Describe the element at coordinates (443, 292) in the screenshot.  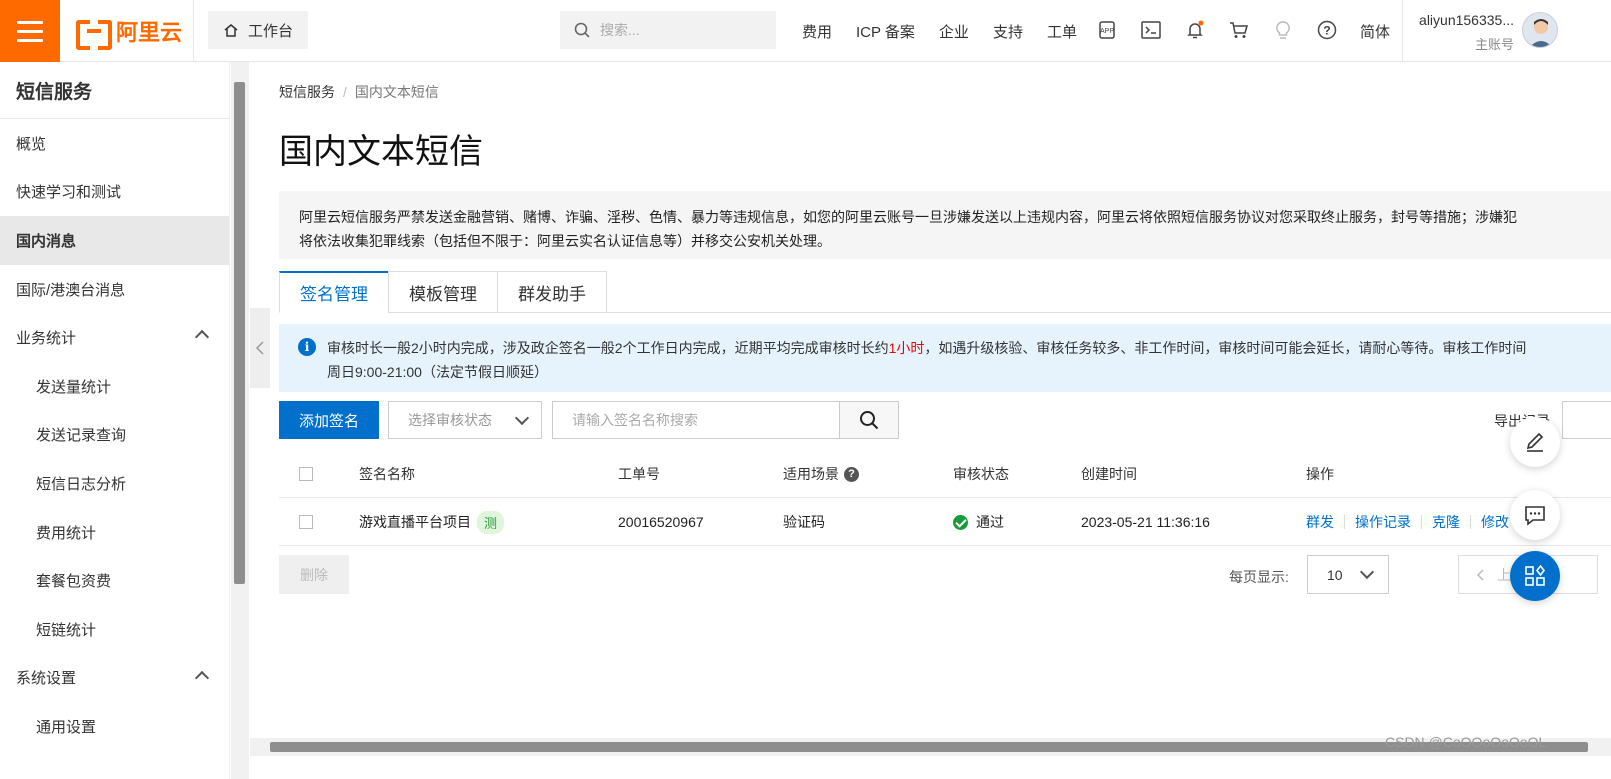
I see `tab-template-management: 模板管理` at that location.